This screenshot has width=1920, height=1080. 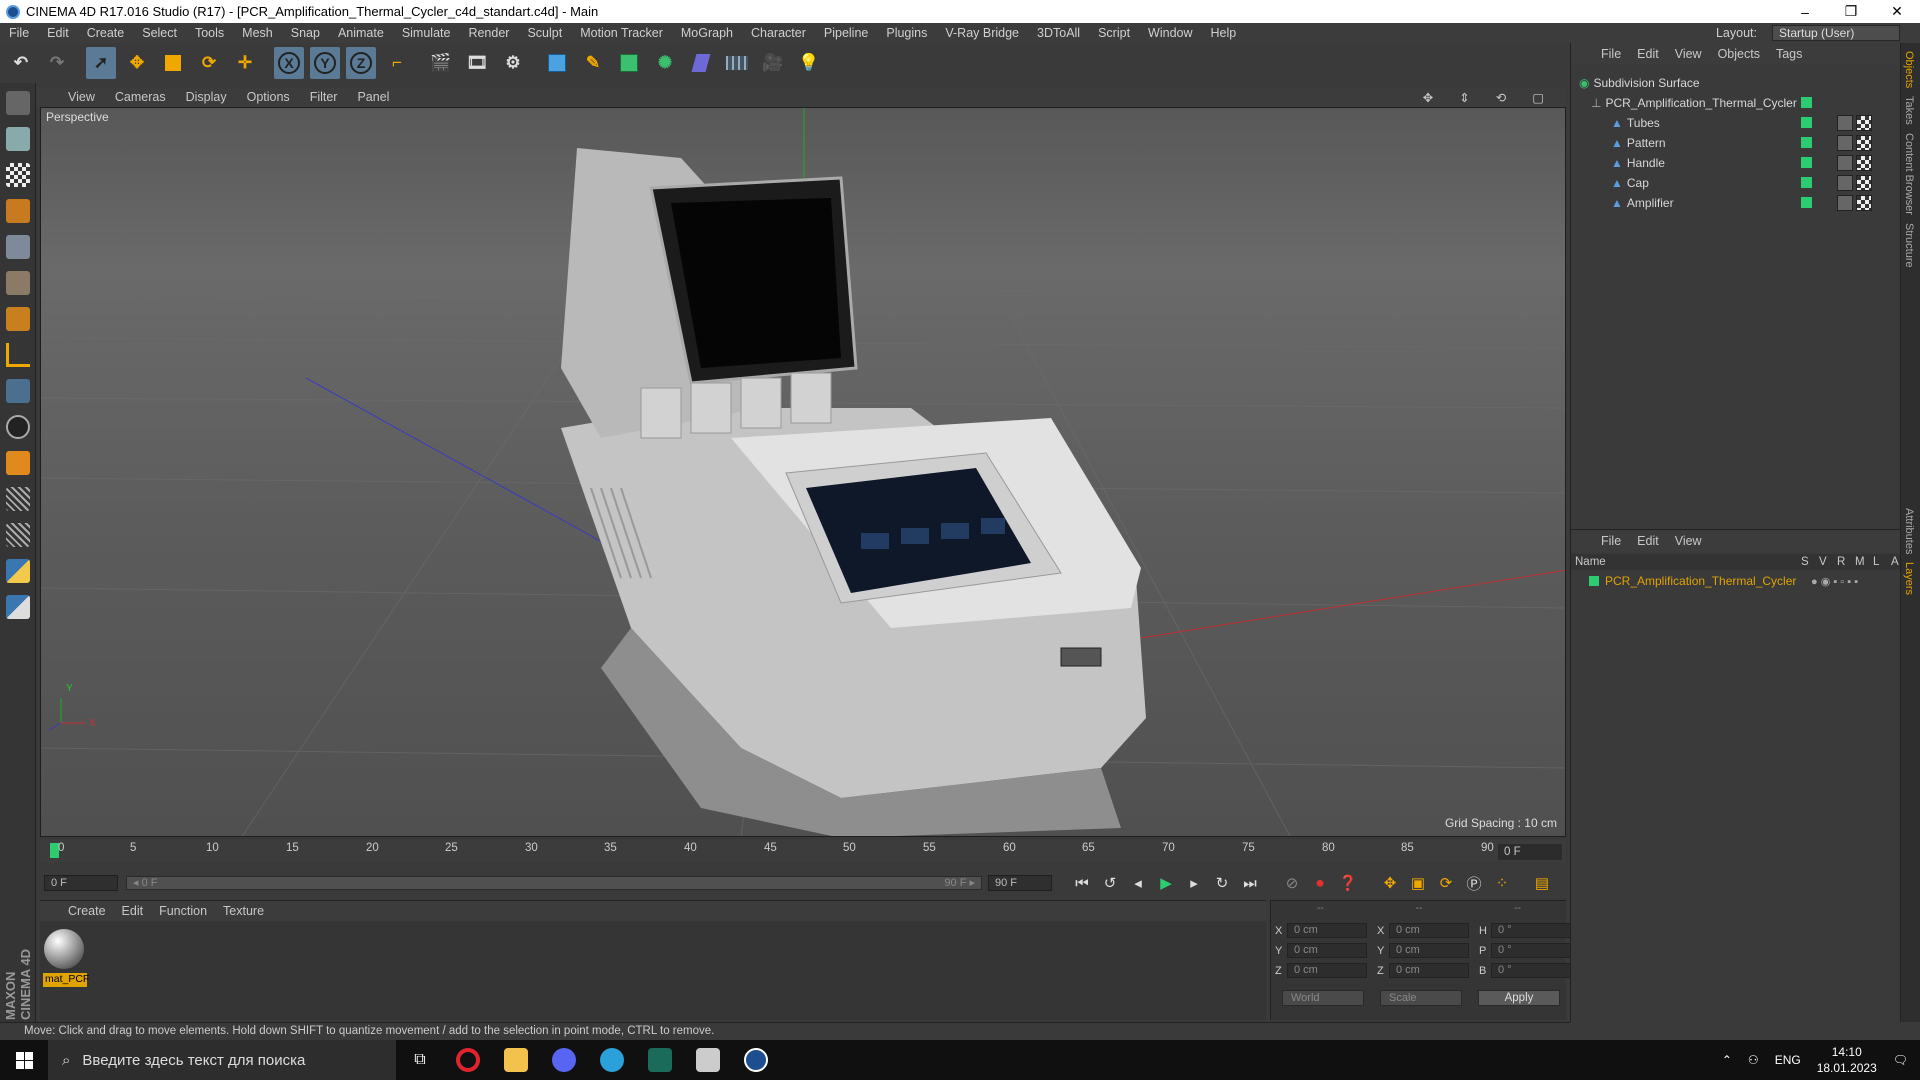 I want to click on make-editable-button, so click(x=18, y=103).